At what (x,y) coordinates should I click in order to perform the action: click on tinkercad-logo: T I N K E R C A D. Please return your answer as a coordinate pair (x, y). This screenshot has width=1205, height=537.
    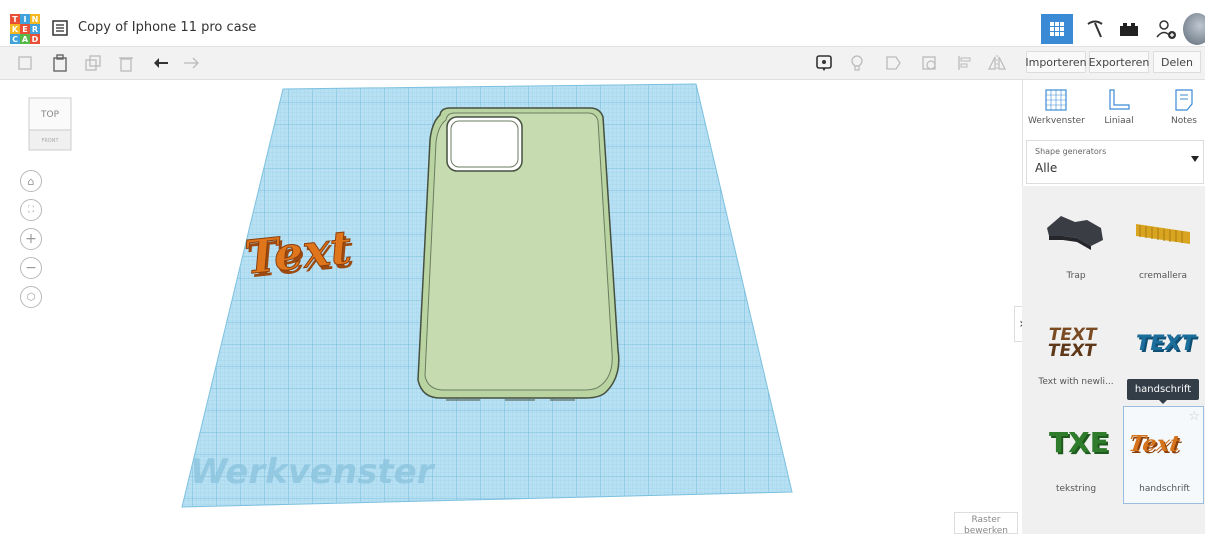
    Looking at the image, I should click on (25, 29).